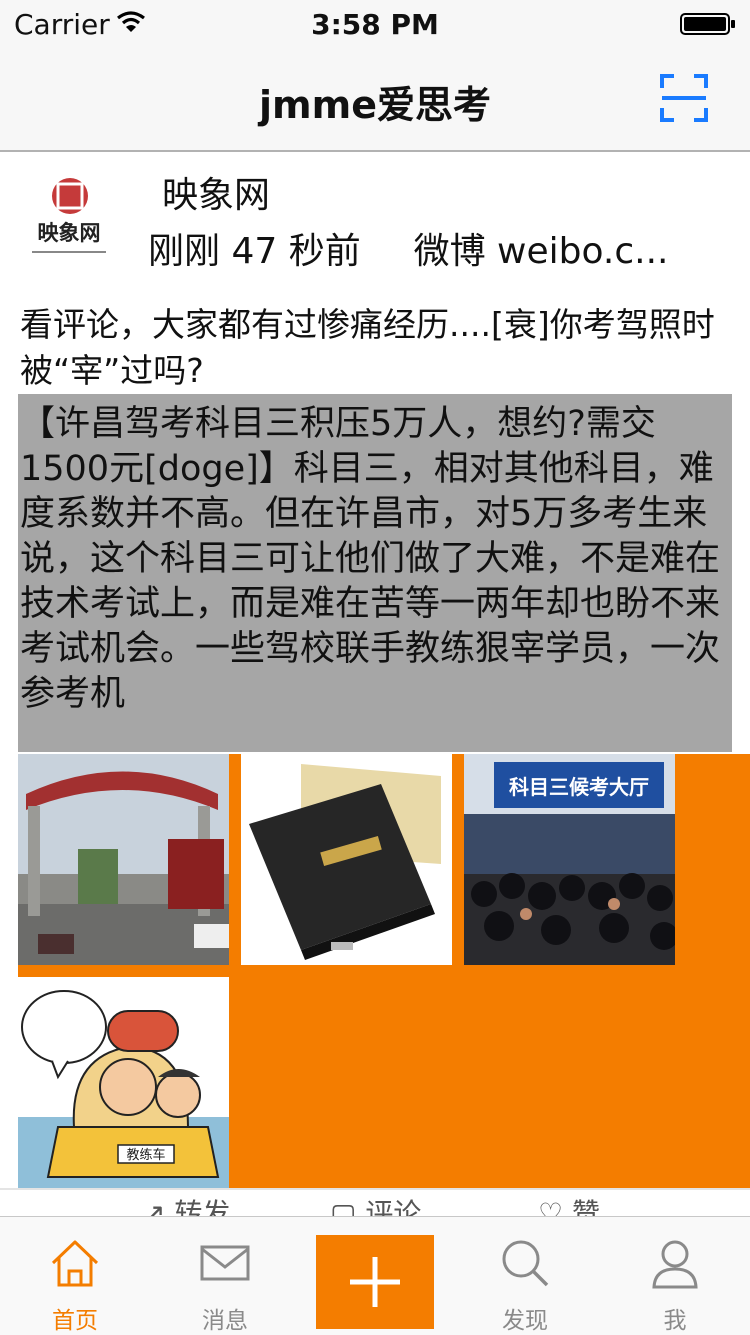  What do you see at coordinates (145, 1155) in the screenshot?
I see `svg-text: 教练车` at bounding box center [145, 1155].